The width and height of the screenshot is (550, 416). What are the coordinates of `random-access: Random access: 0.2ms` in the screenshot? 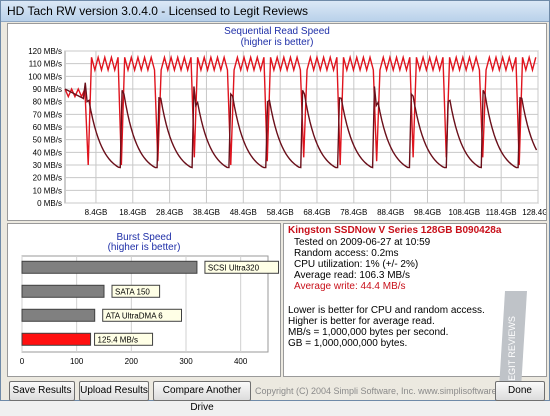 It's located at (346, 253).